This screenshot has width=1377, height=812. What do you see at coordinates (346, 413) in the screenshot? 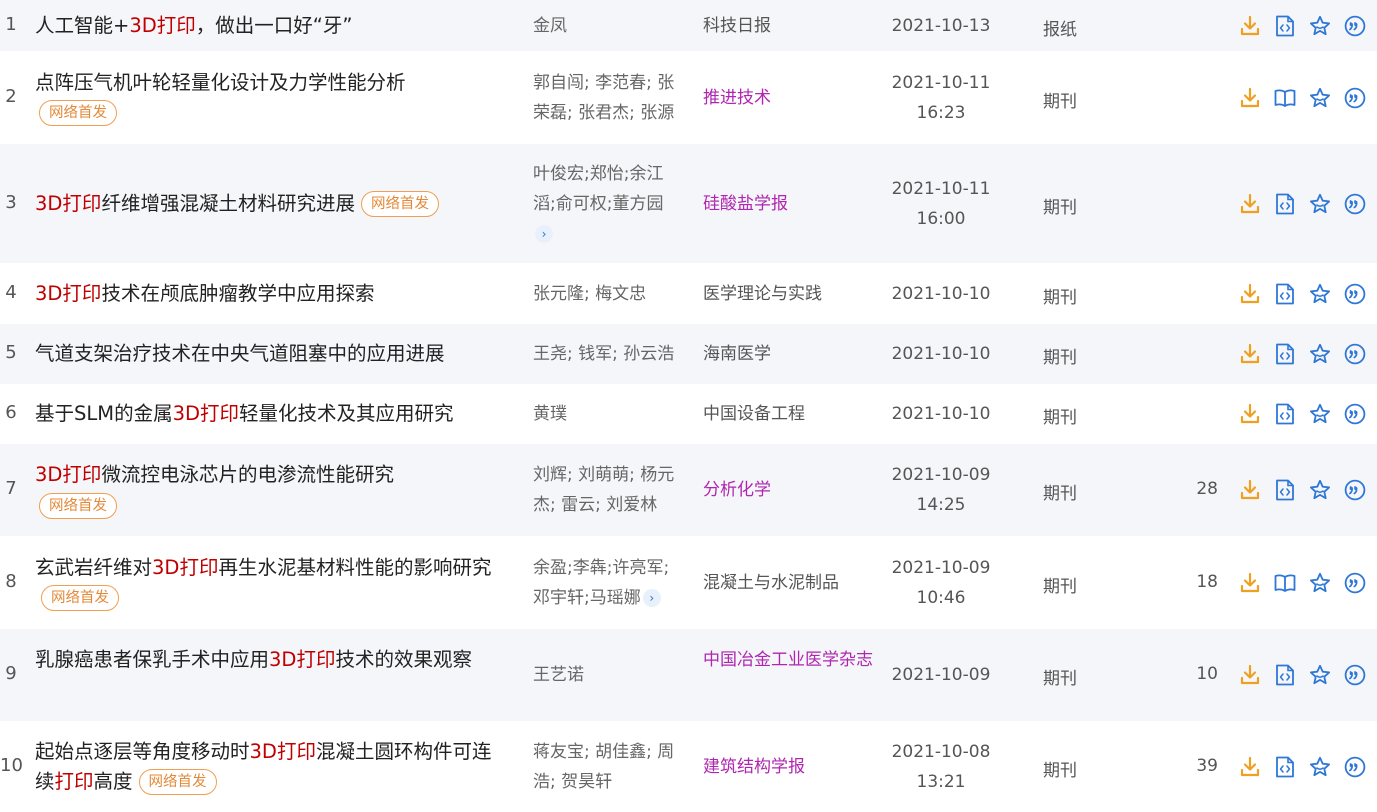
I see `title-text: 轻量化技术及其应用研究` at bounding box center [346, 413].